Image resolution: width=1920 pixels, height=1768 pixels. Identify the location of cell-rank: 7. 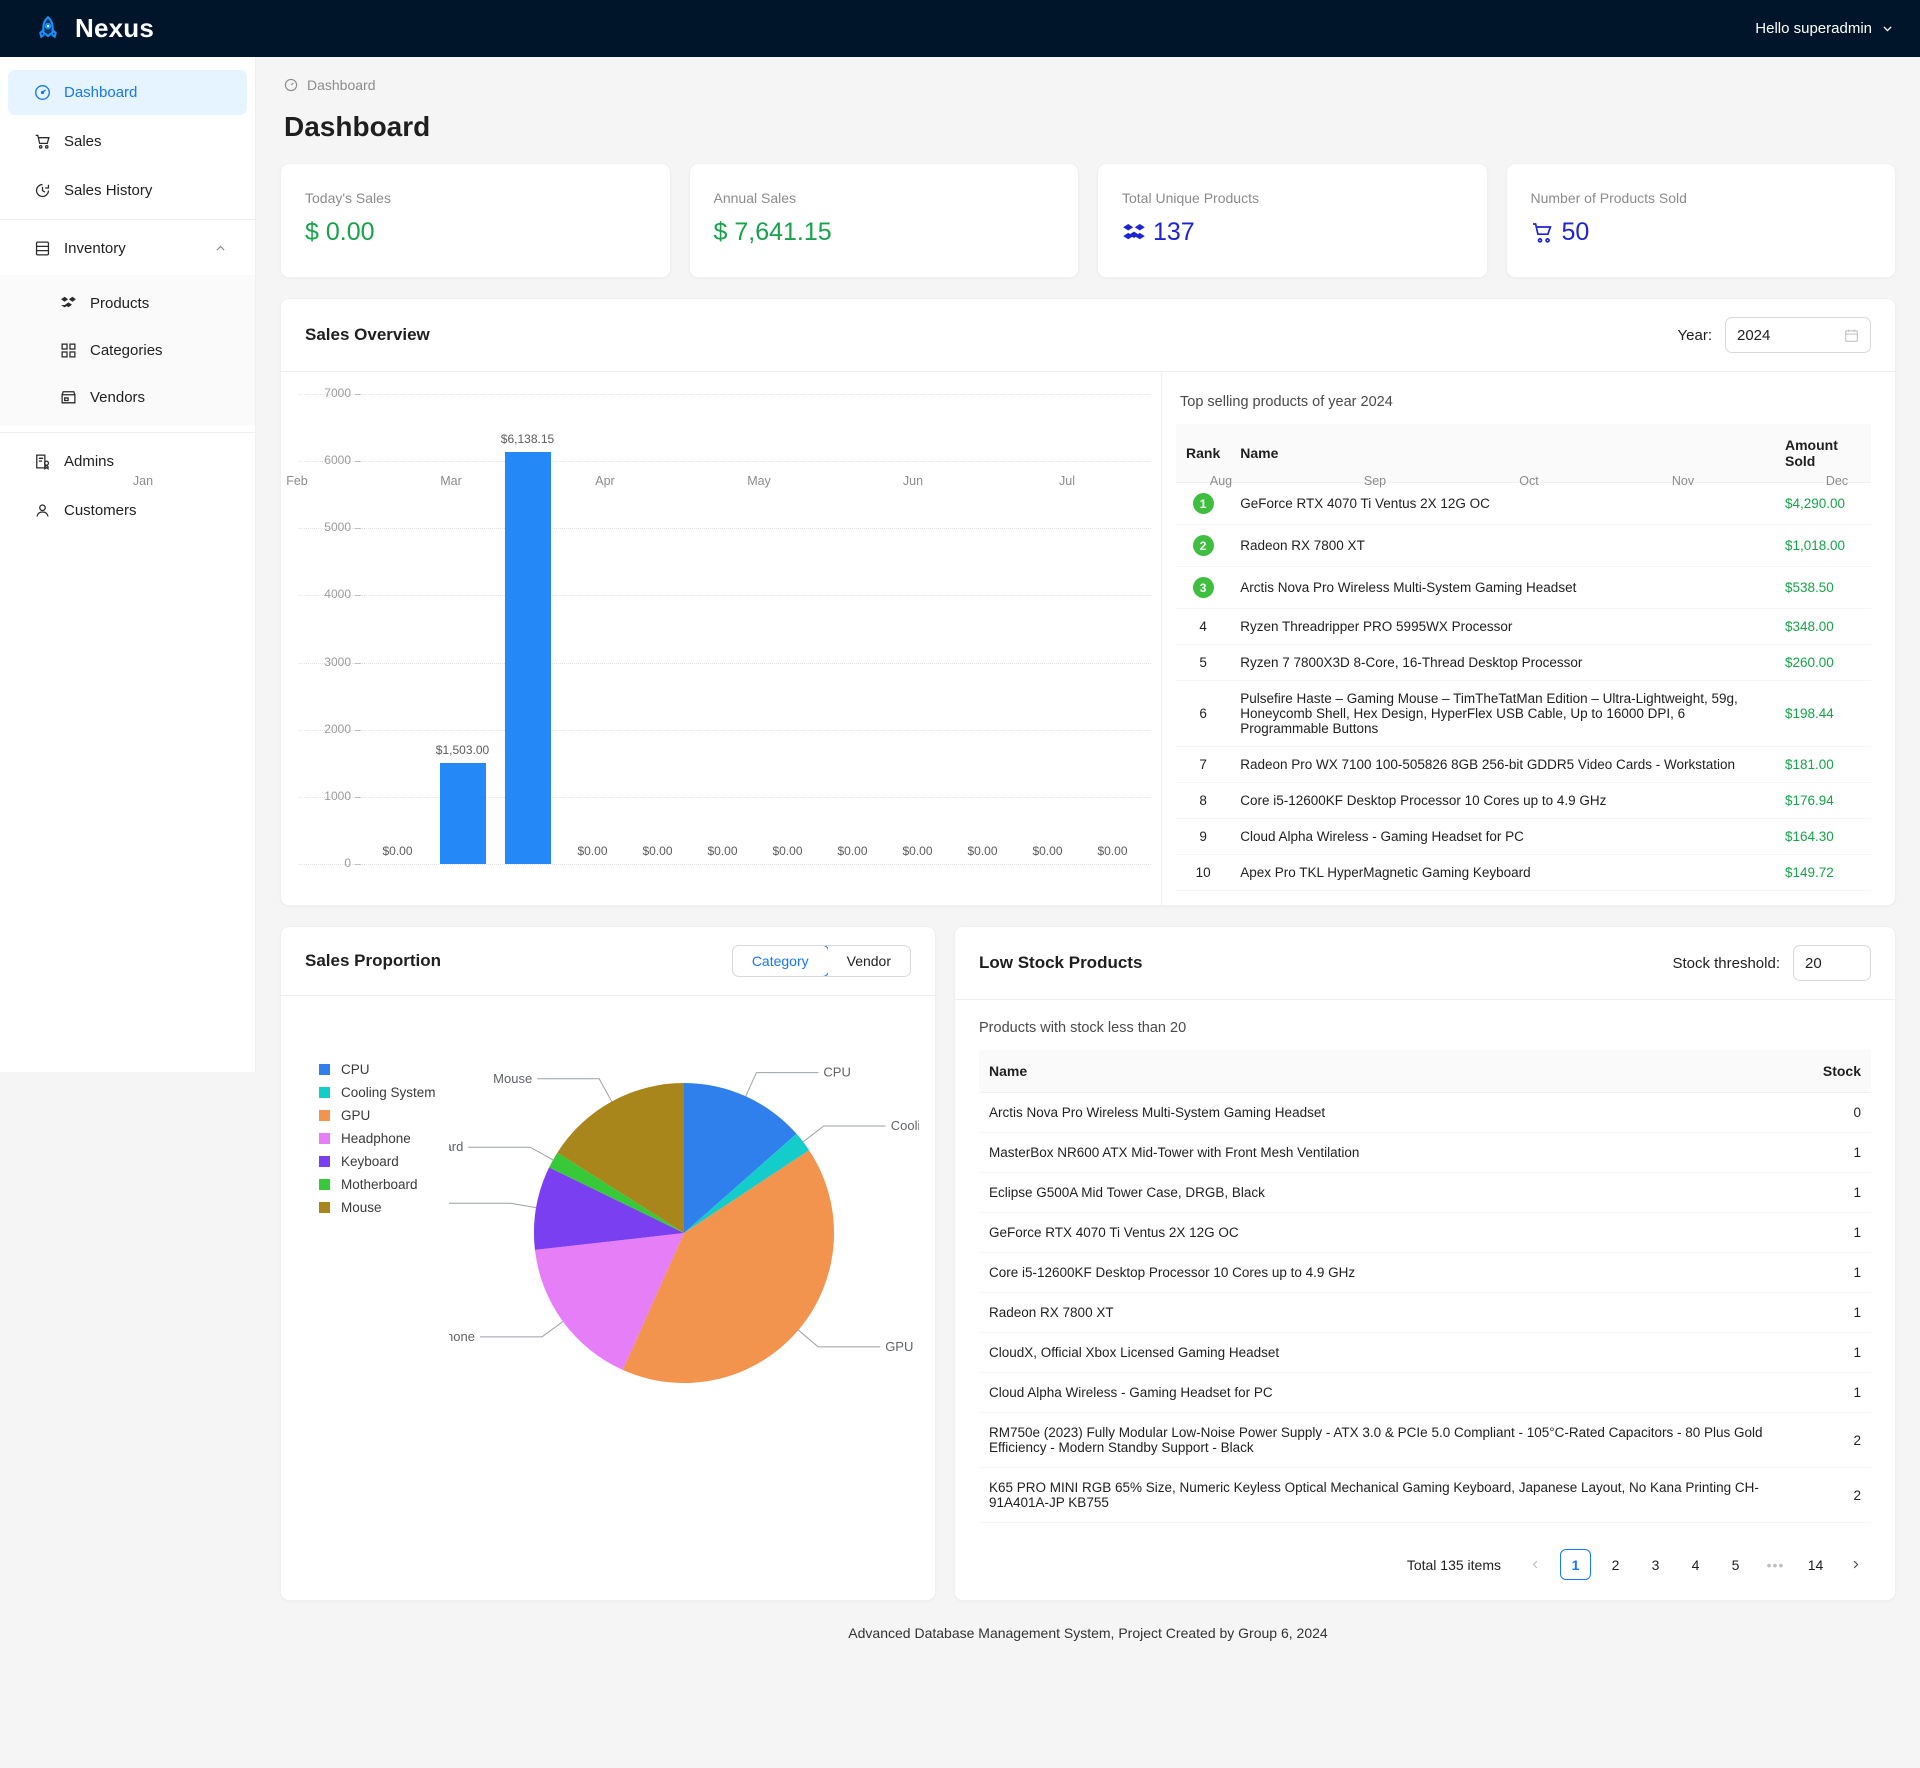
(1203, 764).